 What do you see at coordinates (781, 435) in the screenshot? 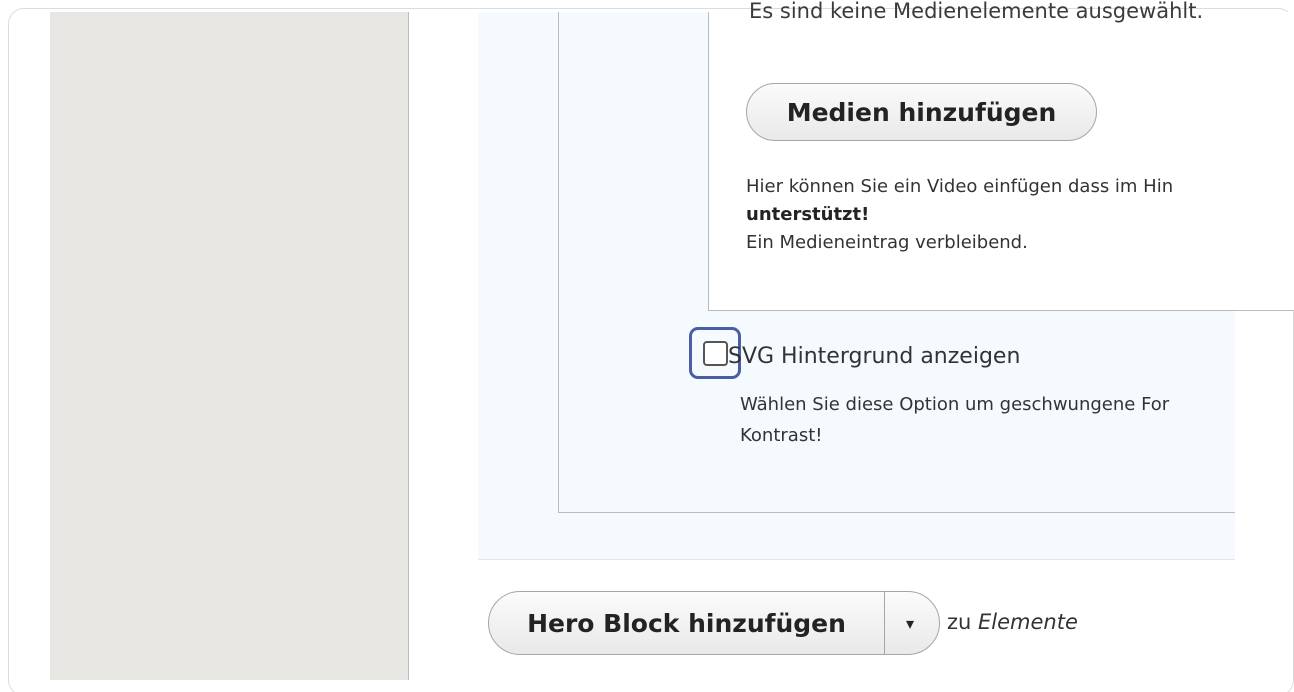
I see `svg-description-line: Kontrast!` at bounding box center [781, 435].